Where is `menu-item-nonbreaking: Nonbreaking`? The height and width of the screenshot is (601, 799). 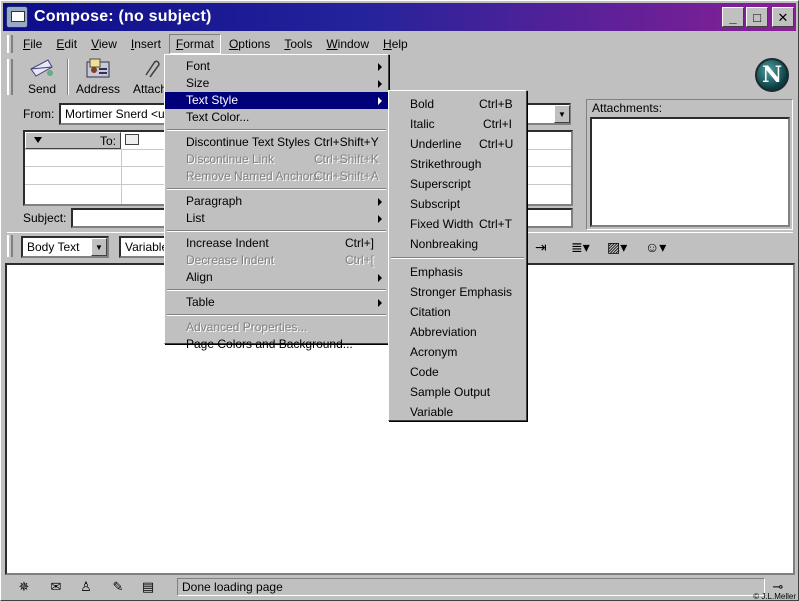
menu-item-nonbreaking: Nonbreaking is located at coordinates (457, 244).